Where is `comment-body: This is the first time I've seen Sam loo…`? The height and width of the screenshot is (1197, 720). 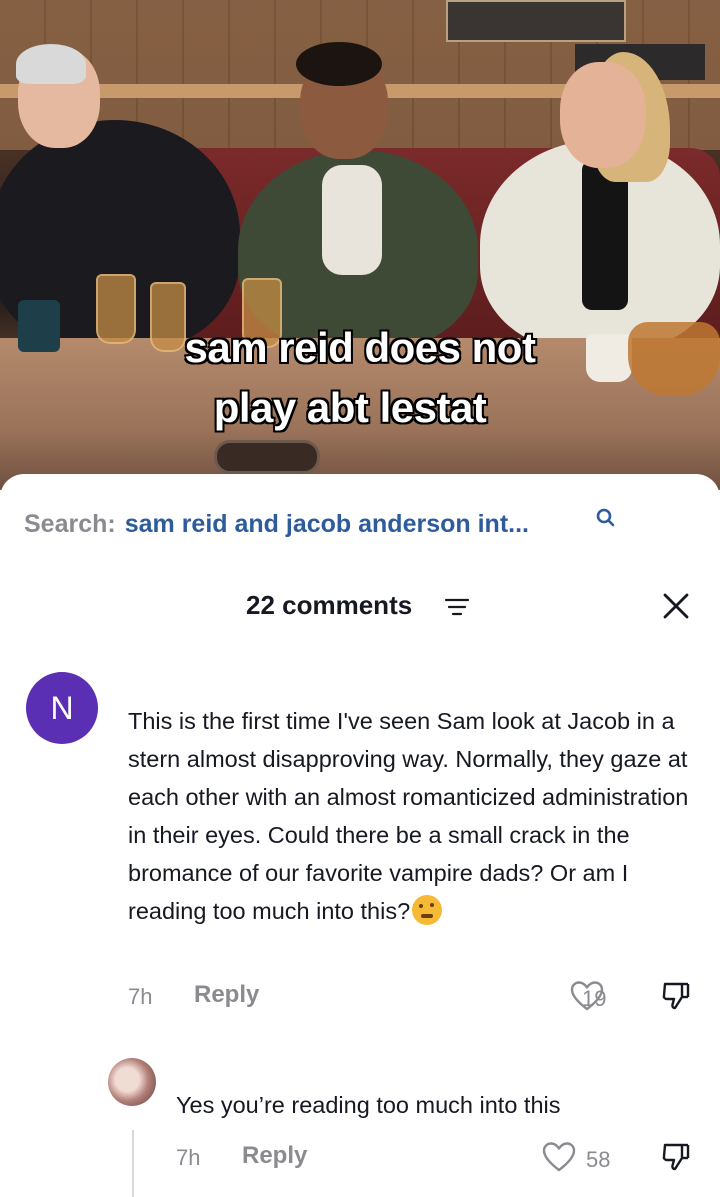
comment-body: This is the first time I've seen Sam loo… is located at coordinates (408, 816).